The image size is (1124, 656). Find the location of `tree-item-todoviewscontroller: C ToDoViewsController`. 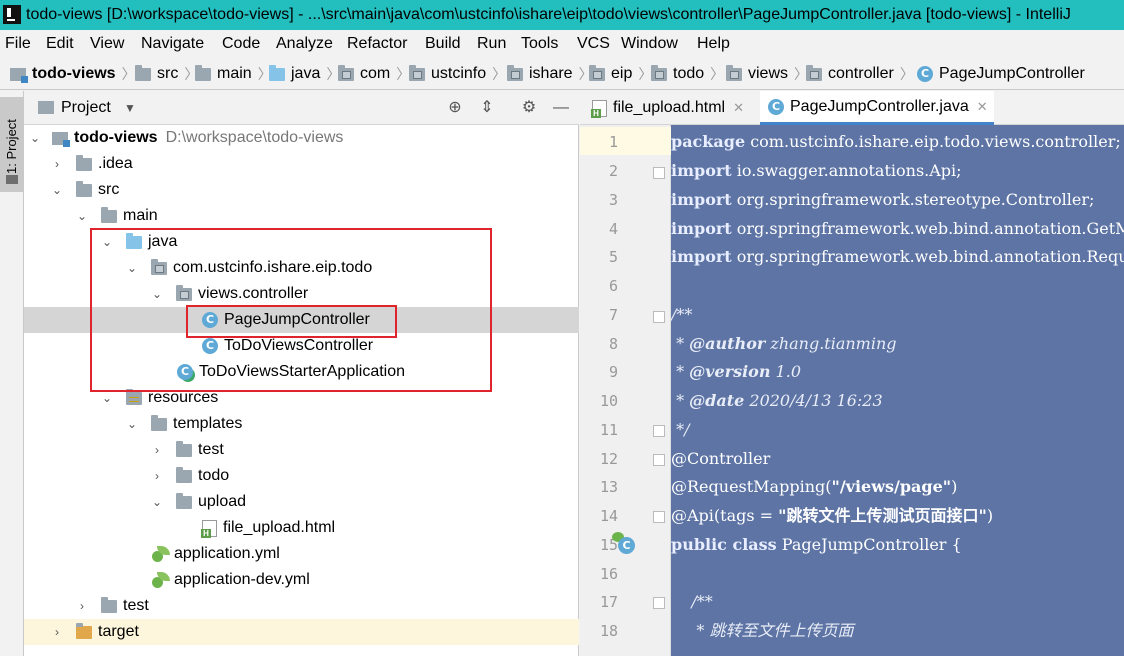

tree-item-todoviewscontroller: C ToDoViewsController is located at coordinates (301, 346).